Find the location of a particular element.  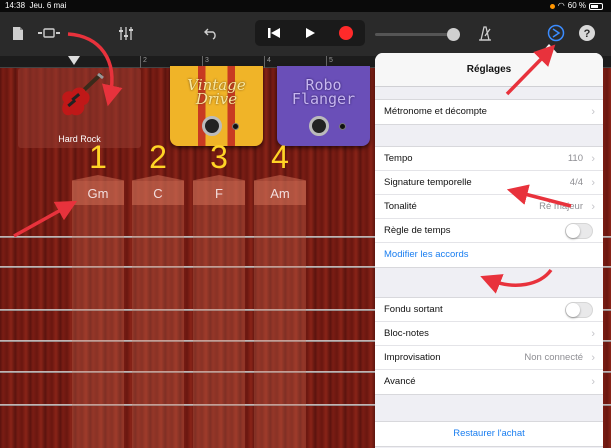

chord-number: 4 is located at coordinates (280, 157).